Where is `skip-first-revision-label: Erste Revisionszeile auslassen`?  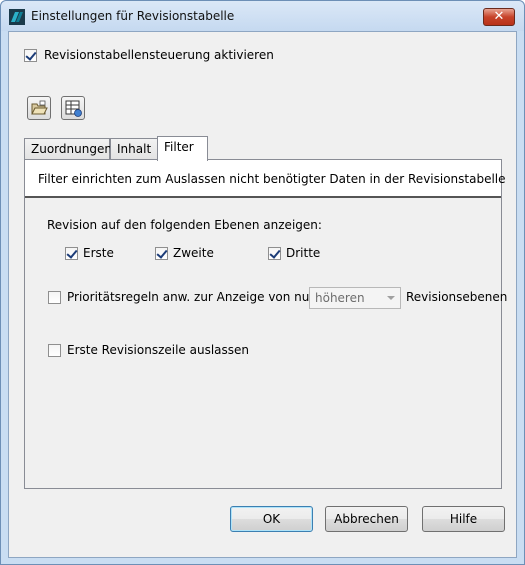
skip-first-revision-label: Erste Revisionszeile auslassen is located at coordinates (158, 350).